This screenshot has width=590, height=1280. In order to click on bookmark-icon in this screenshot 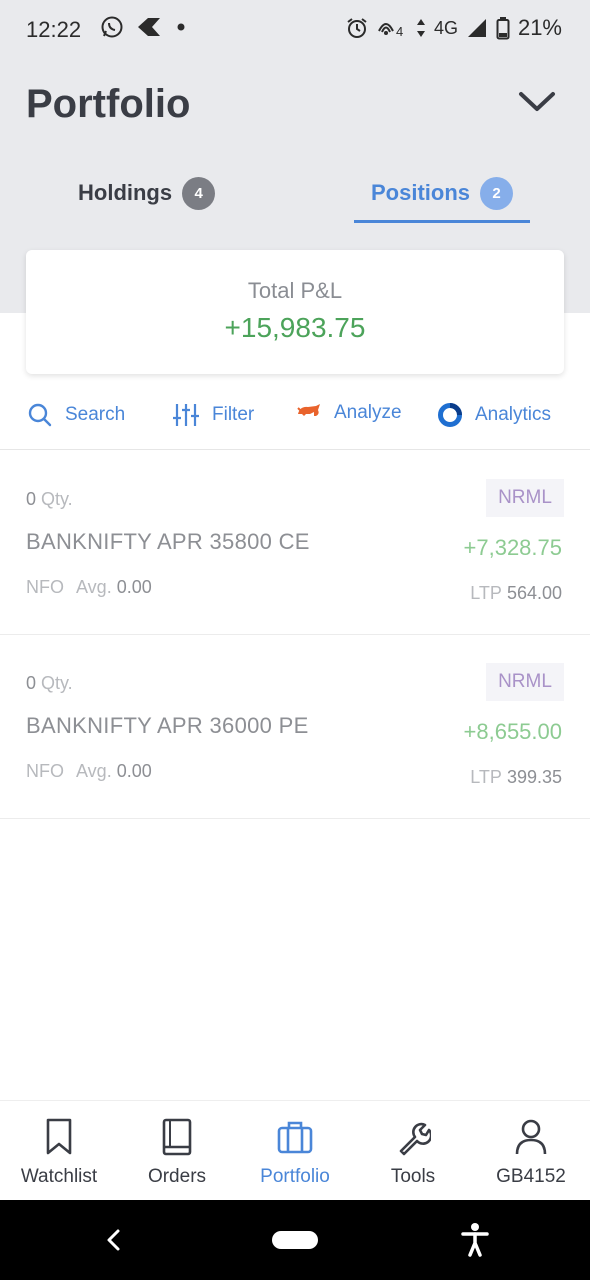, I will do `click(59, 1136)`.